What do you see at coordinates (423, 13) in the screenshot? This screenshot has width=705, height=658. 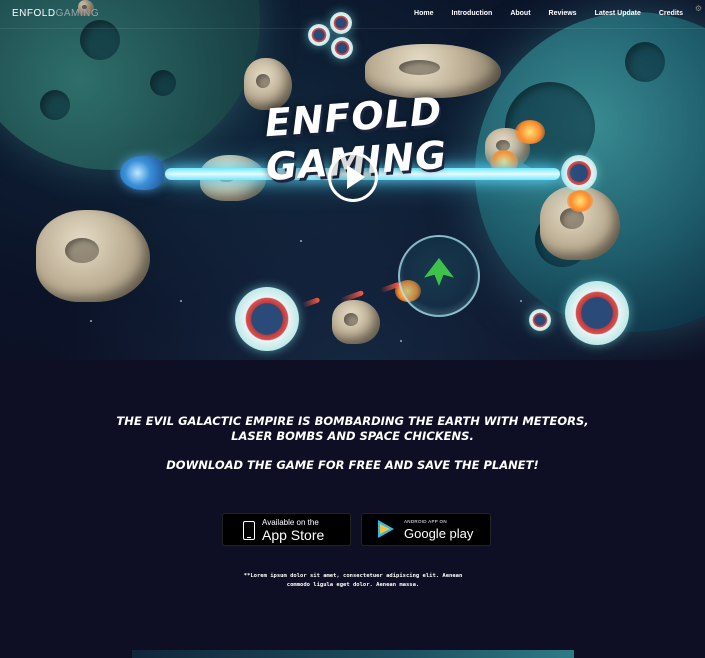 I see `nav-home: Home` at bounding box center [423, 13].